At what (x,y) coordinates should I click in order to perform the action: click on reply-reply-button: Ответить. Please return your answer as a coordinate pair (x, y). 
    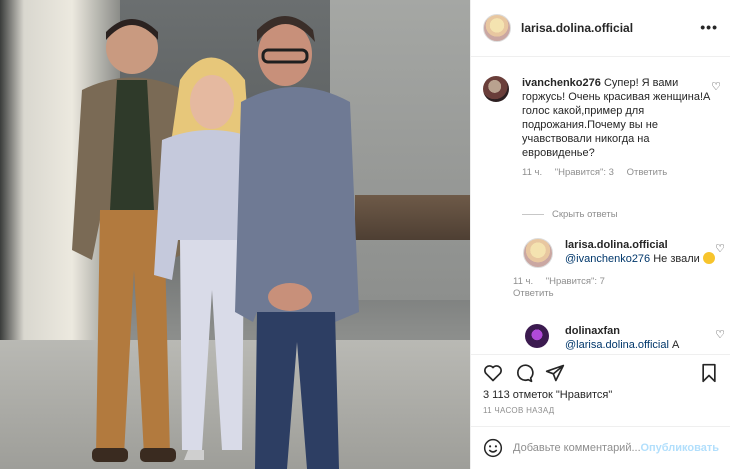
    Looking at the image, I should click on (533, 293).